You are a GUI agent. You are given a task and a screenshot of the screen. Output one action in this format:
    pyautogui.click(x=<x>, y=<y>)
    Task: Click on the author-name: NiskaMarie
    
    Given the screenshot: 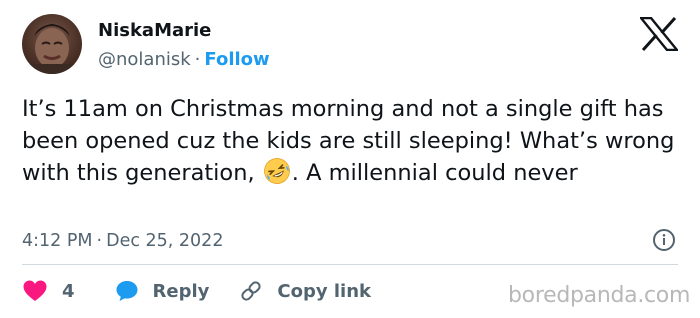 What is the action you would take?
    pyautogui.click(x=184, y=31)
    